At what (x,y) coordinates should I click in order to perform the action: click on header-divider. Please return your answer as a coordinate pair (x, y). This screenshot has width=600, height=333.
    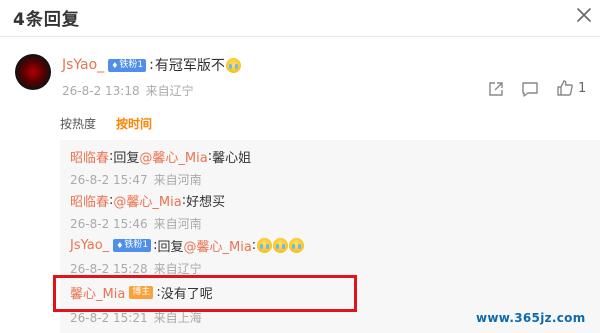
    Looking at the image, I should click on (300, 36).